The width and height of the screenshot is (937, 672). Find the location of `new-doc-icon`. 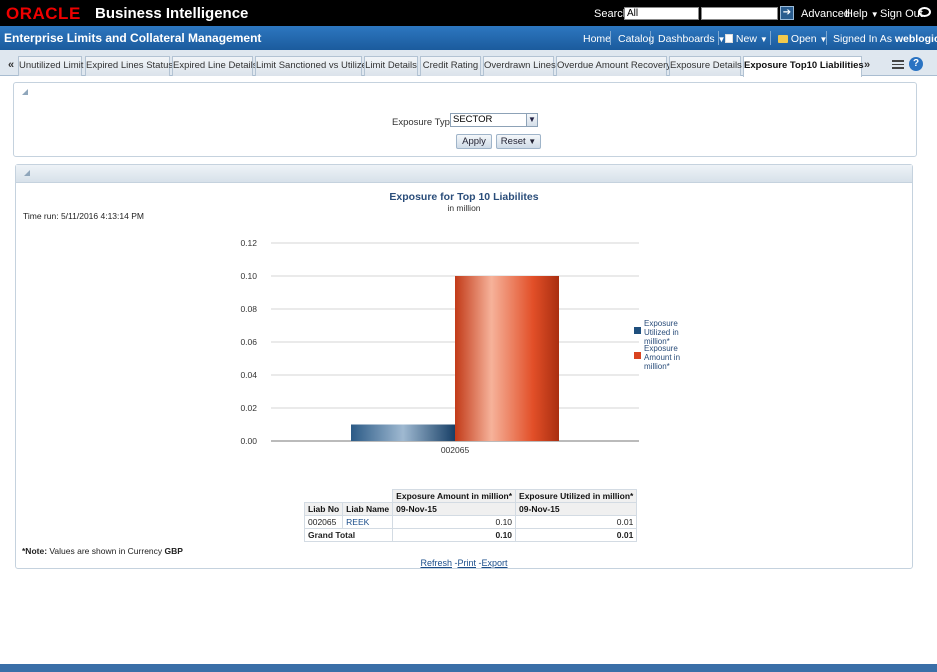

new-doc-icon is located at coordinates (729, 38).